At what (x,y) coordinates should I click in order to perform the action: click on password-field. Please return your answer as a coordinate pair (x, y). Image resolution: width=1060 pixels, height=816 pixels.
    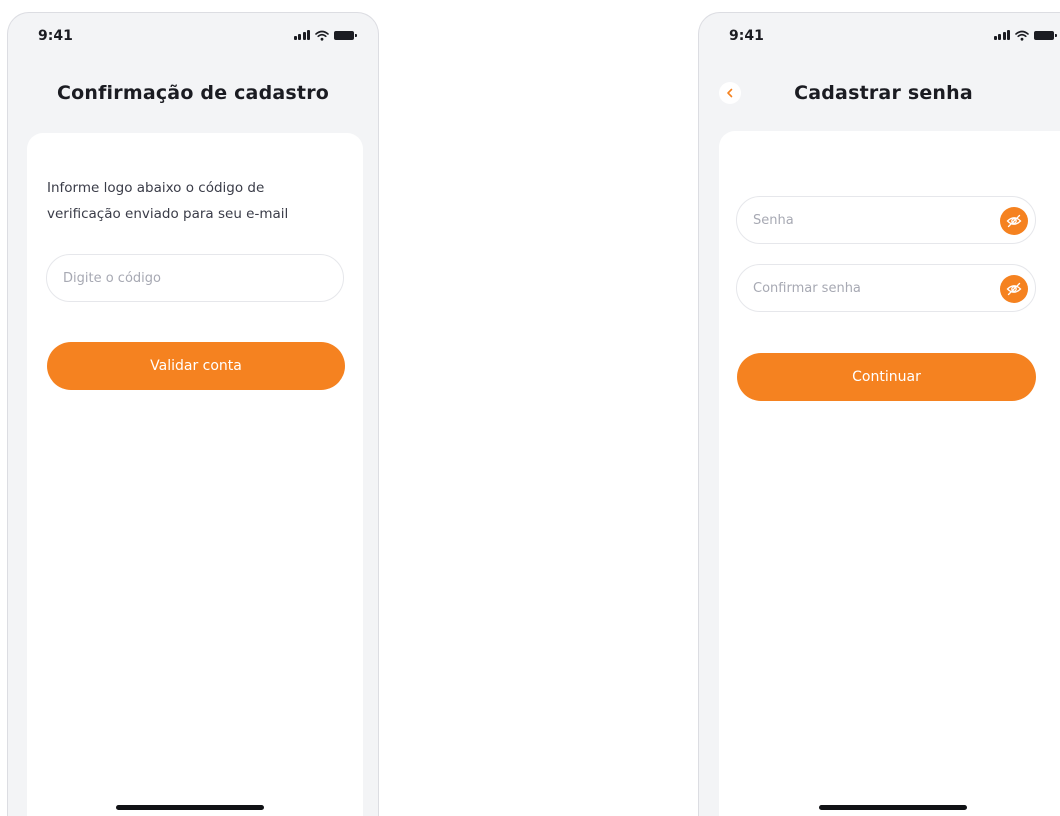
    Looking at the image, I should click on (886, 220).